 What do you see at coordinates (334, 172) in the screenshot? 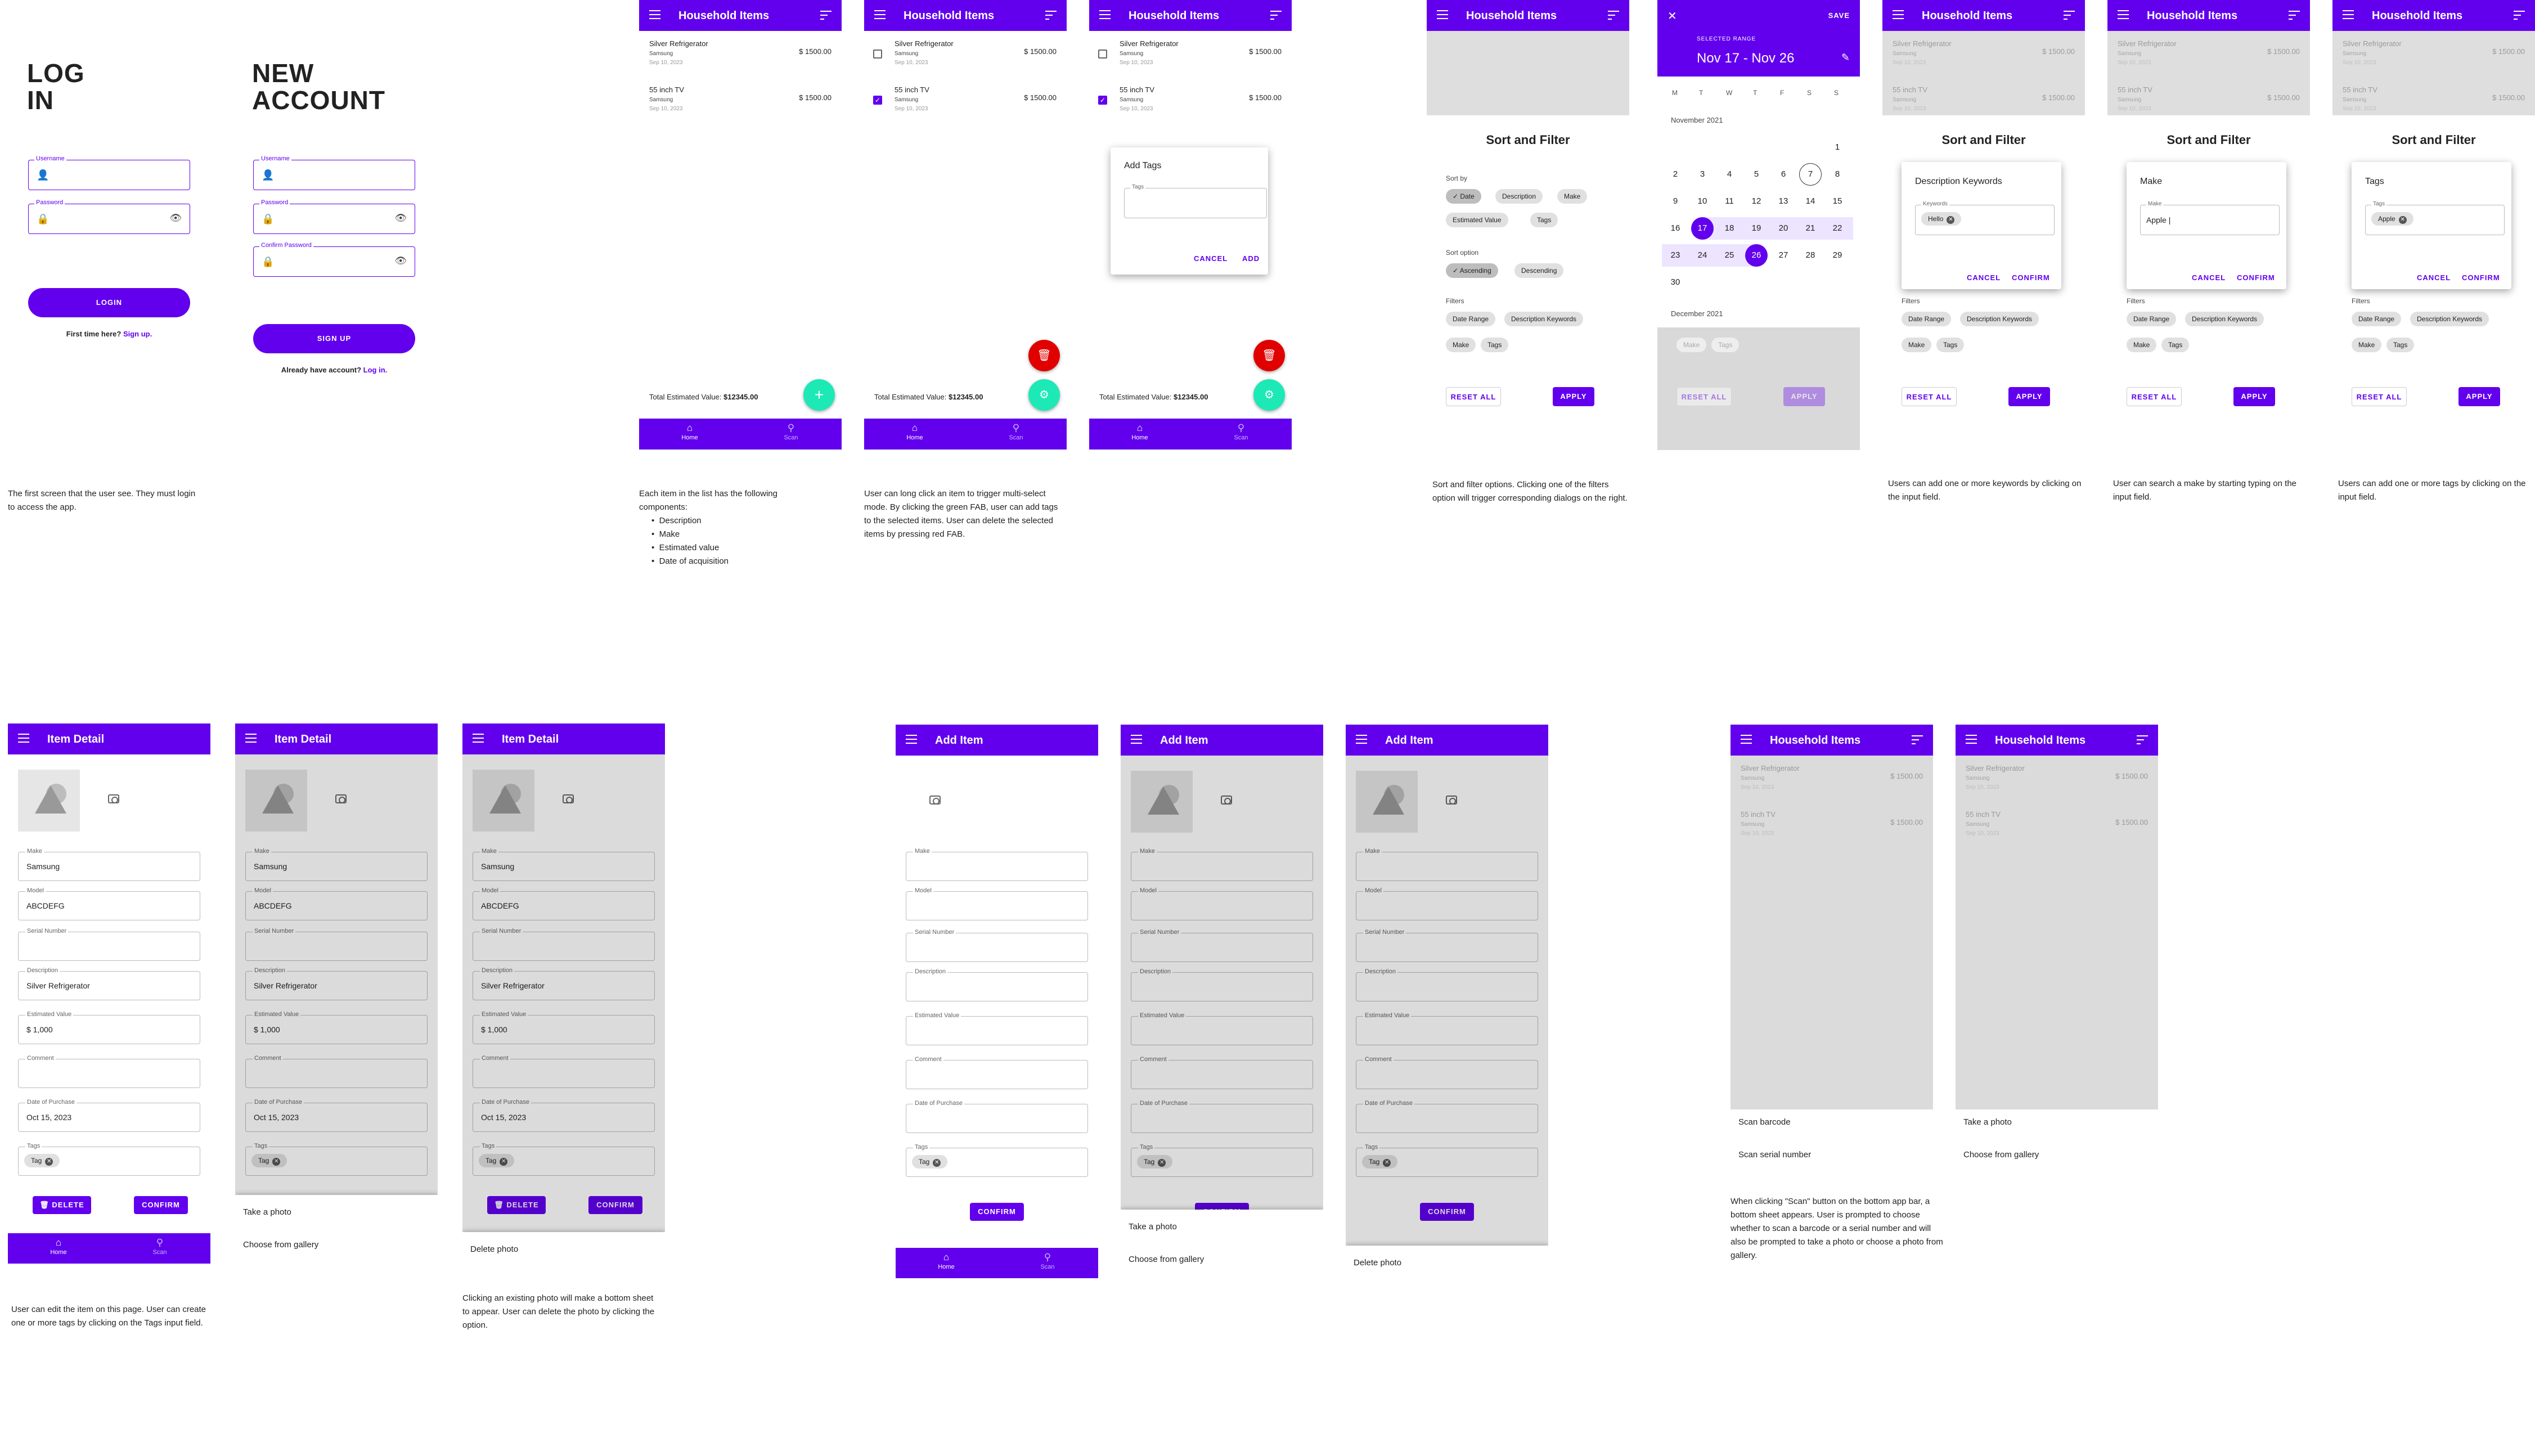
I see `signup-username-field: Username 👤` at bounding box center [334, 172].